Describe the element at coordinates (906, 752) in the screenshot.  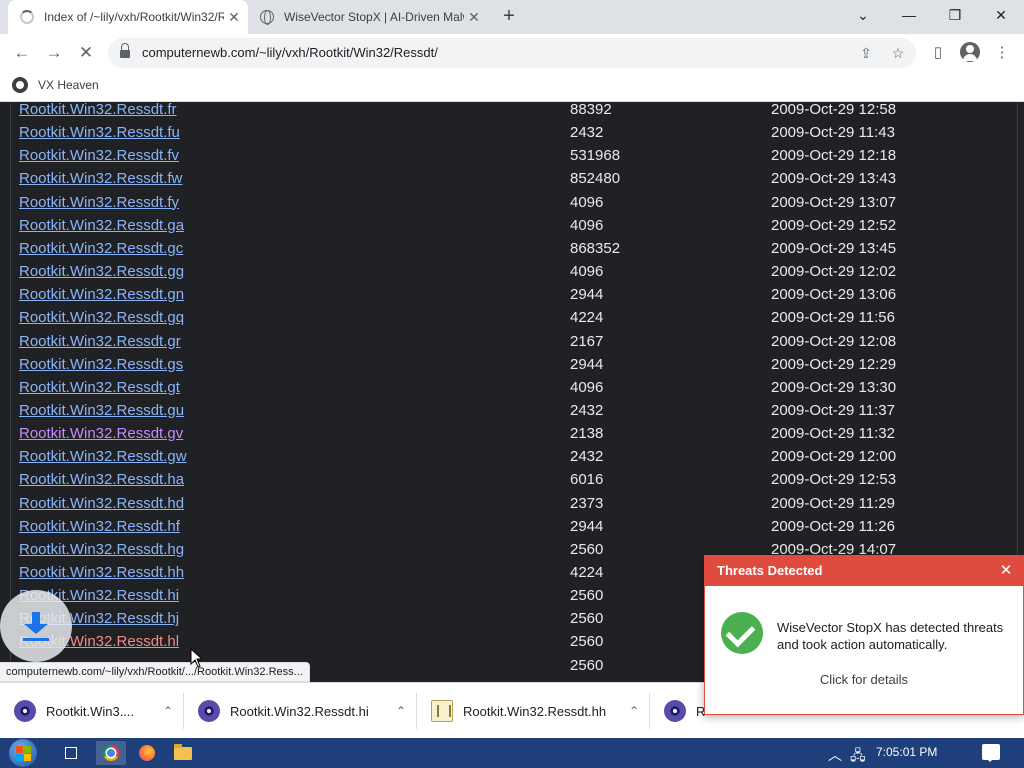
I see `system-clock: 7:05:01 PM` at that location.